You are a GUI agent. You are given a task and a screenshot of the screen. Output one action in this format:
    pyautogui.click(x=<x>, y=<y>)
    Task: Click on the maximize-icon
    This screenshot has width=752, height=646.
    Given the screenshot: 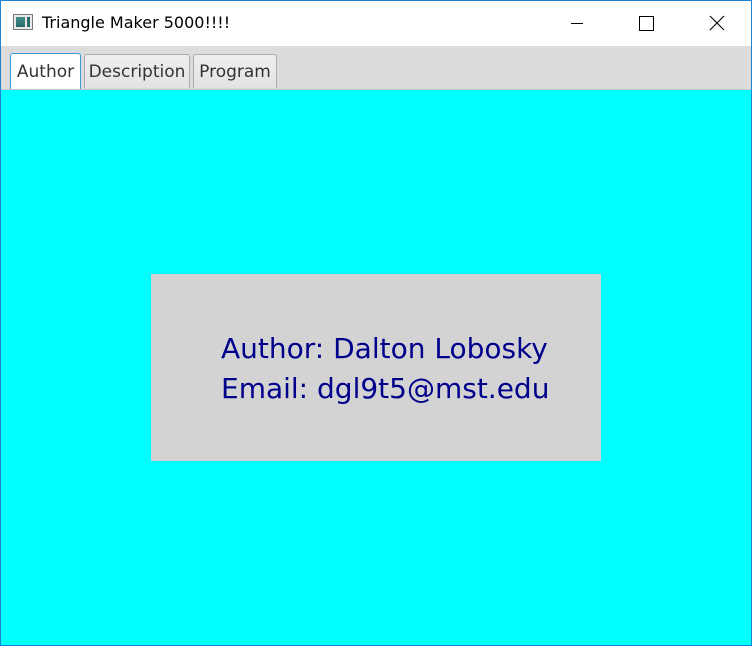 What is the action you would take?
    pyautogui.click(x=646, y=23)
    